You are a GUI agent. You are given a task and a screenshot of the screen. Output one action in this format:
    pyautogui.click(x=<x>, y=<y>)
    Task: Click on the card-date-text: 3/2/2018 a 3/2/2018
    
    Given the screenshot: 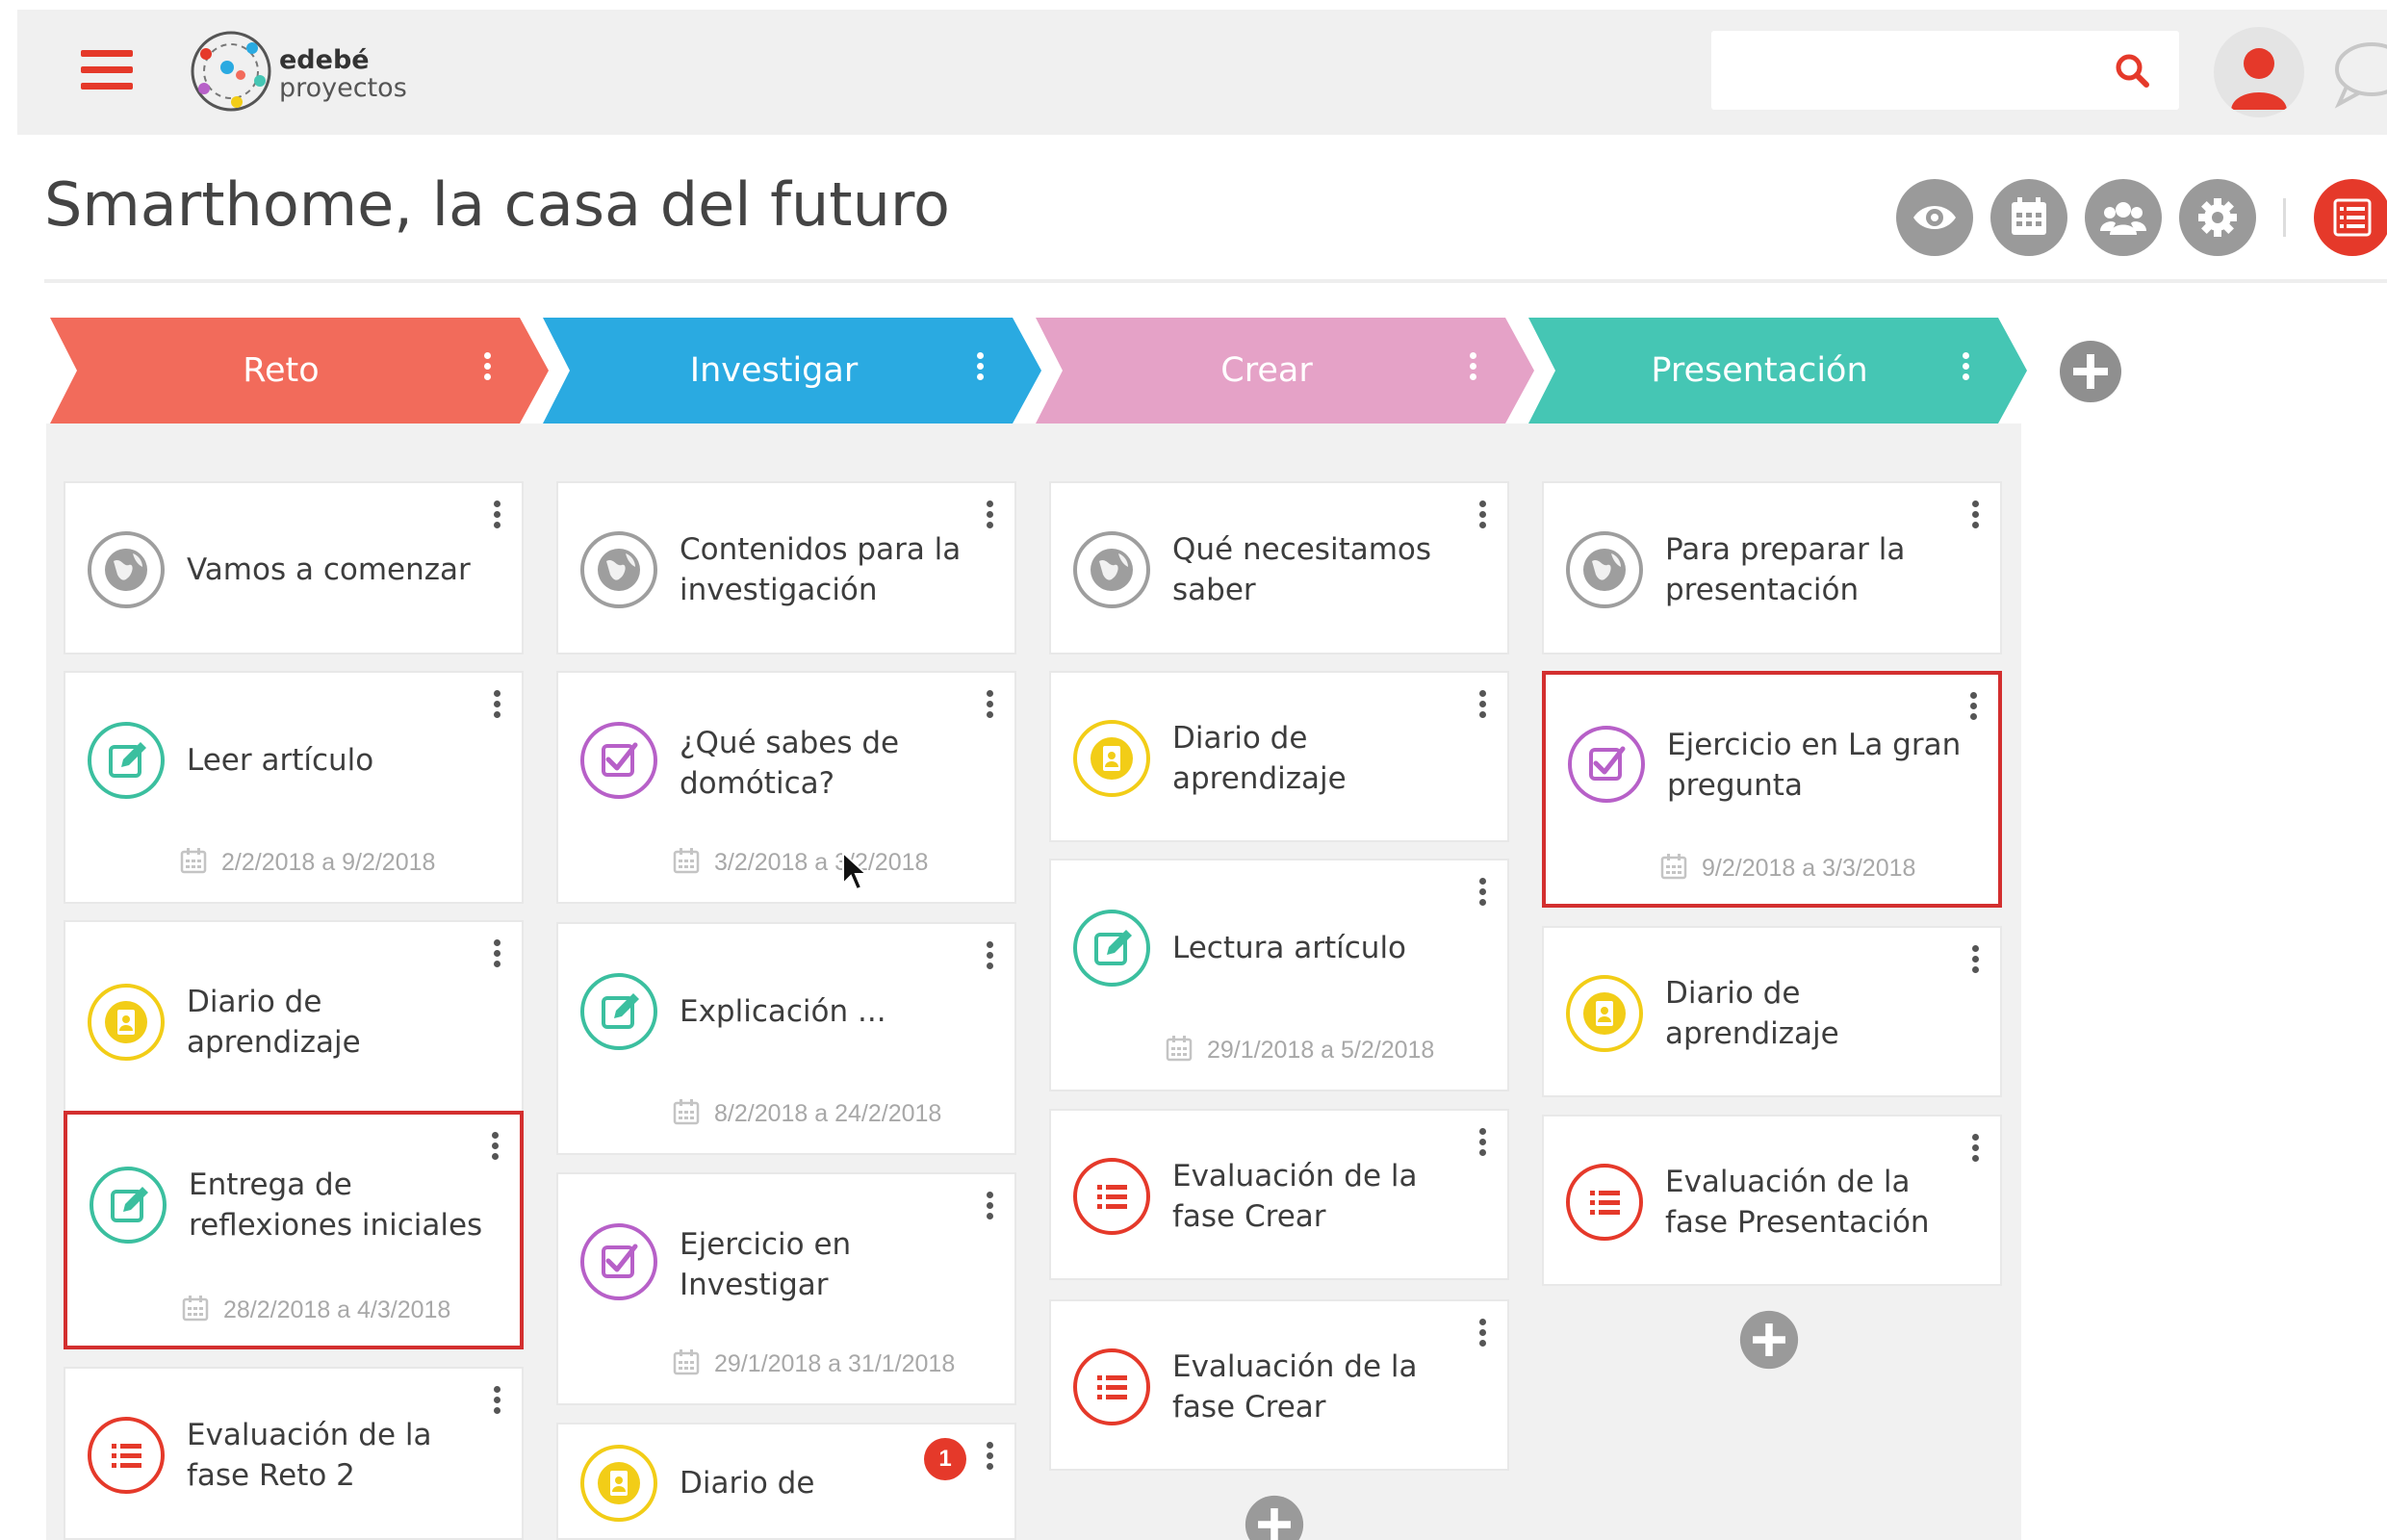 What is the action you would take?
    pyautogui.click(x=821, y=862)
    